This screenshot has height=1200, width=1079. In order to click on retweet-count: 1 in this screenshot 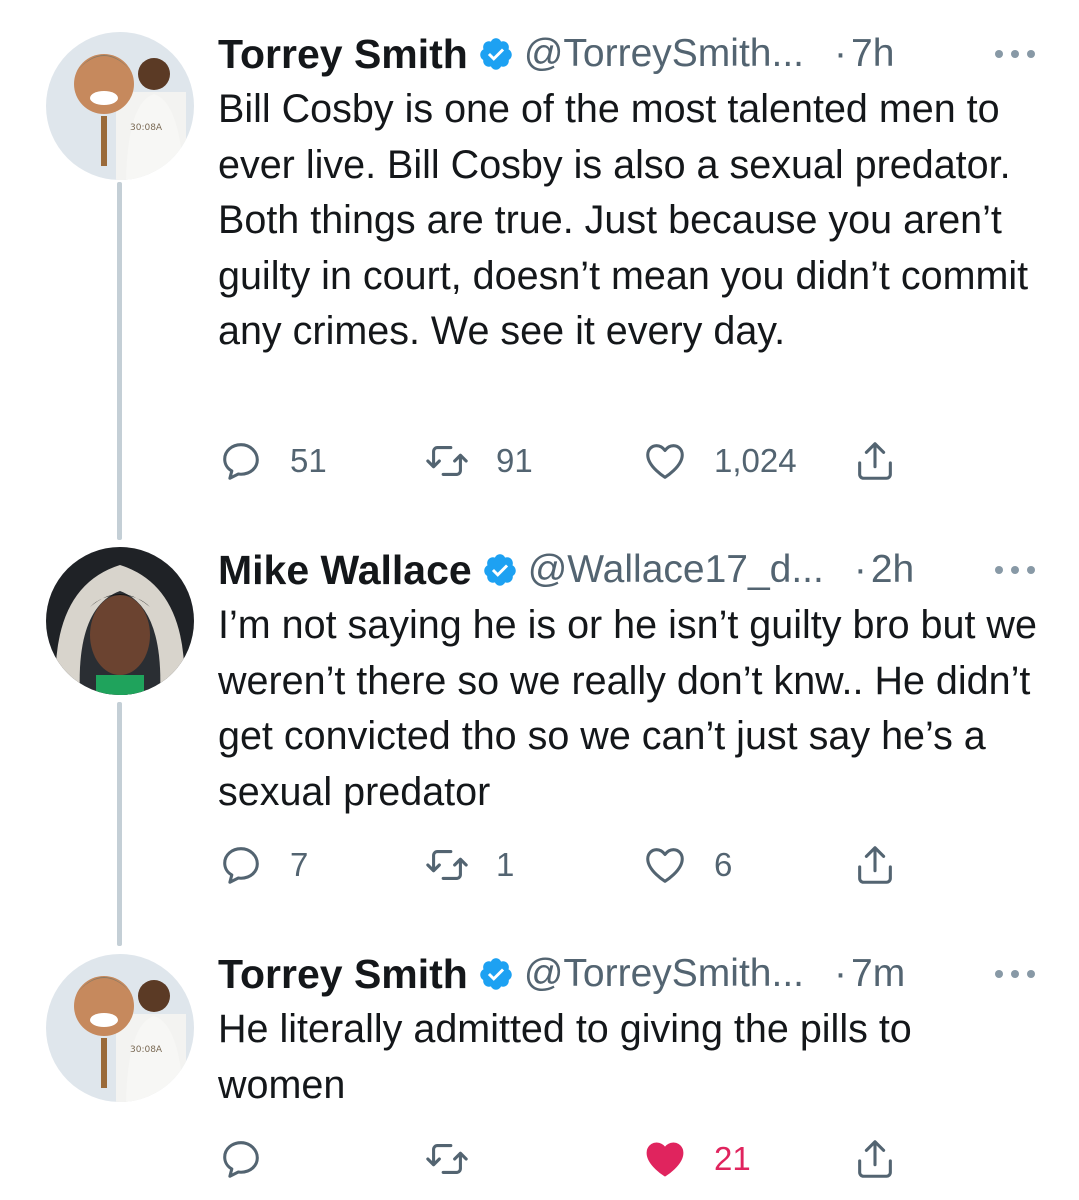, I will do `click(505, 864)`.